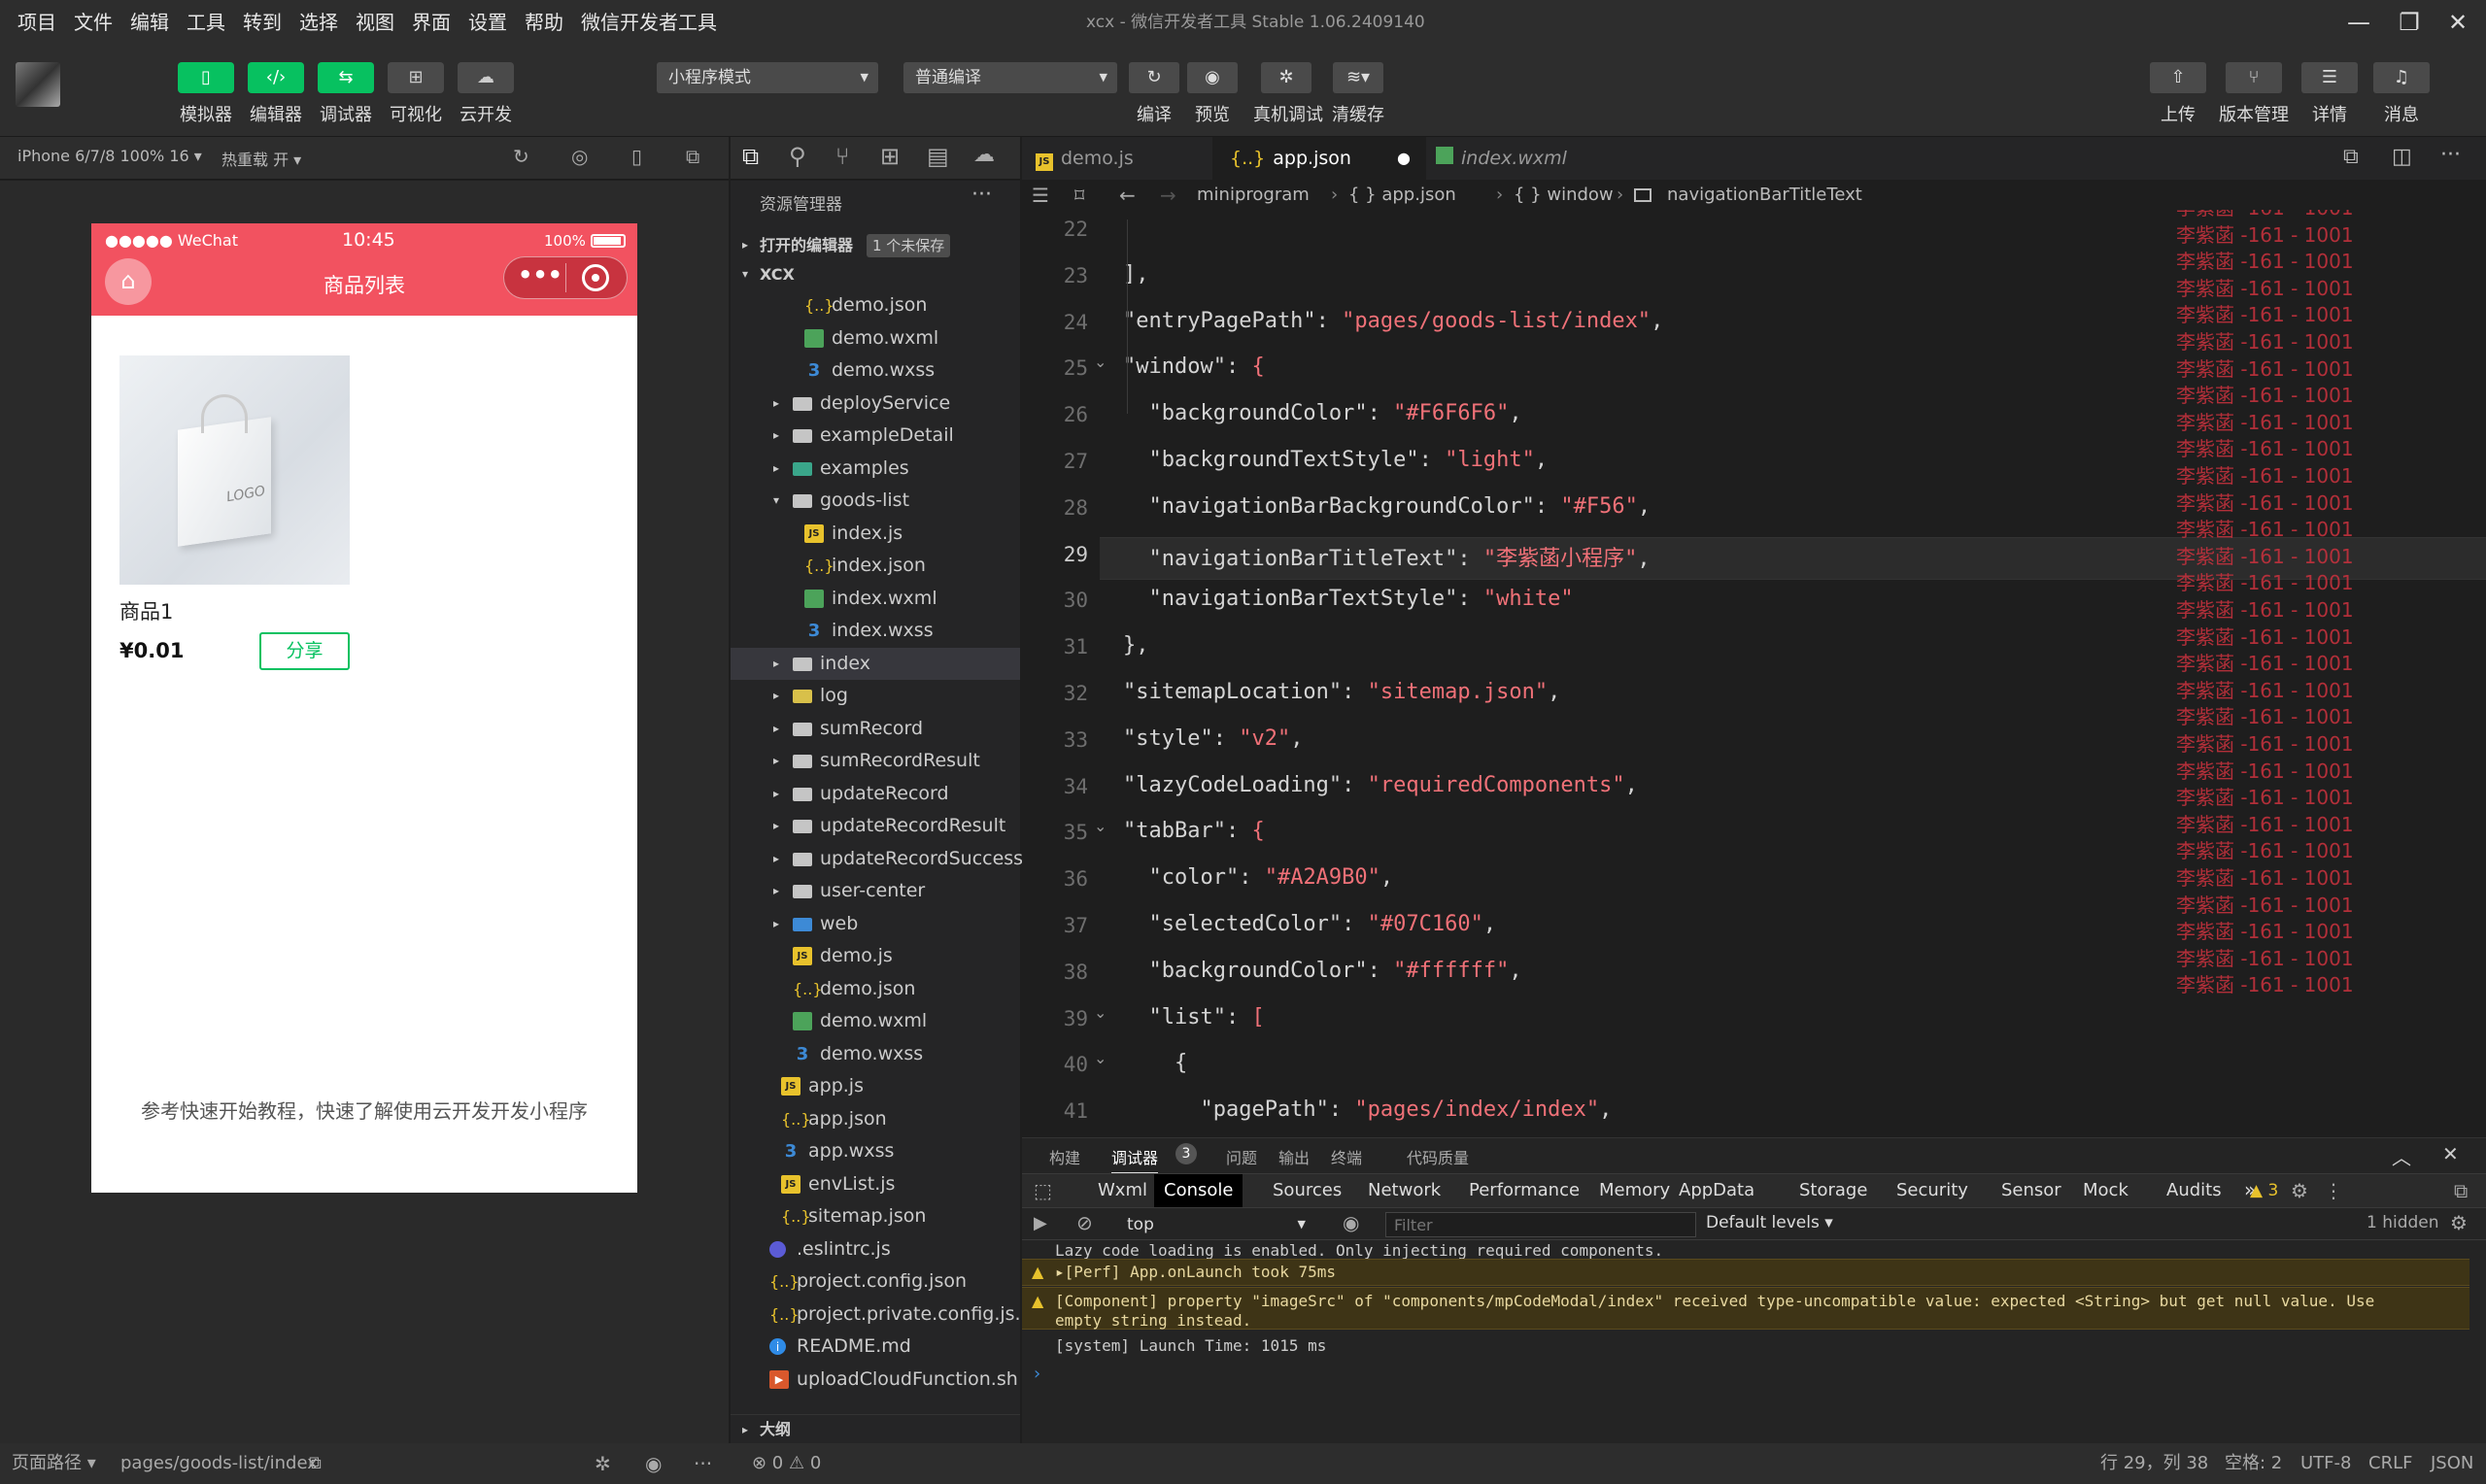 This screenshot has height=1484, width=2486. Describe the element at coordinates (261, 158) in the screenshot. I see `hot-reload-select: 热重载 开 ▾` at that location.